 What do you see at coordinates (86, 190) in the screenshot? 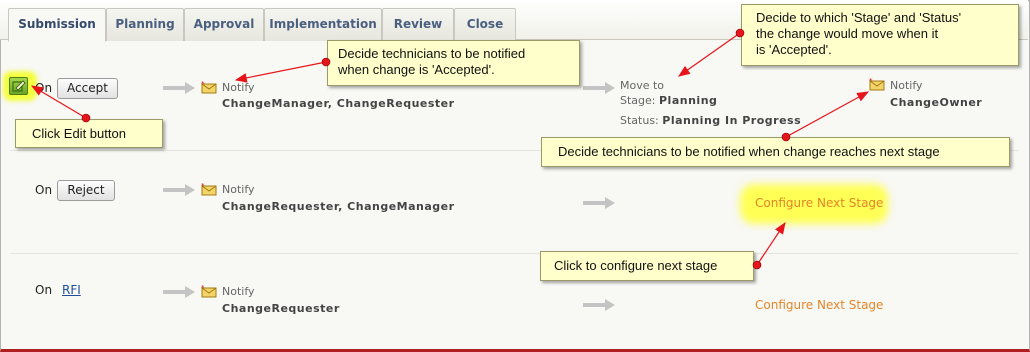
I see `reject-button: Reject` at bounding box center [86, 190].